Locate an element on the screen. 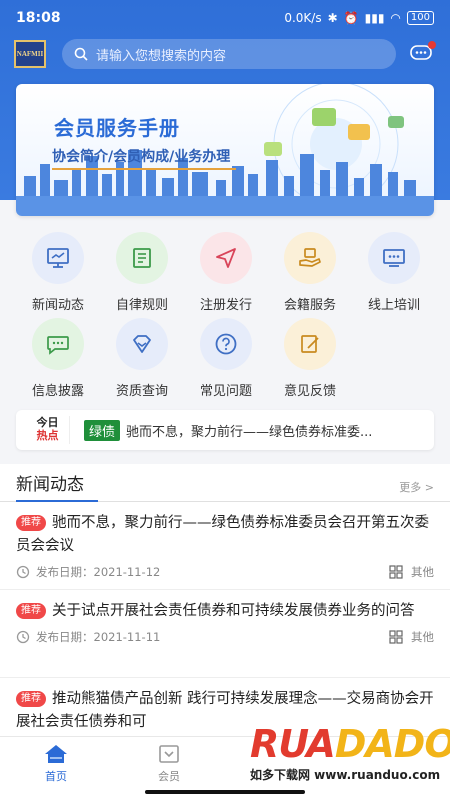 The height and width of the screenshot is (800, 450). tab-label: 会员 is located at coordinates (169, 776).